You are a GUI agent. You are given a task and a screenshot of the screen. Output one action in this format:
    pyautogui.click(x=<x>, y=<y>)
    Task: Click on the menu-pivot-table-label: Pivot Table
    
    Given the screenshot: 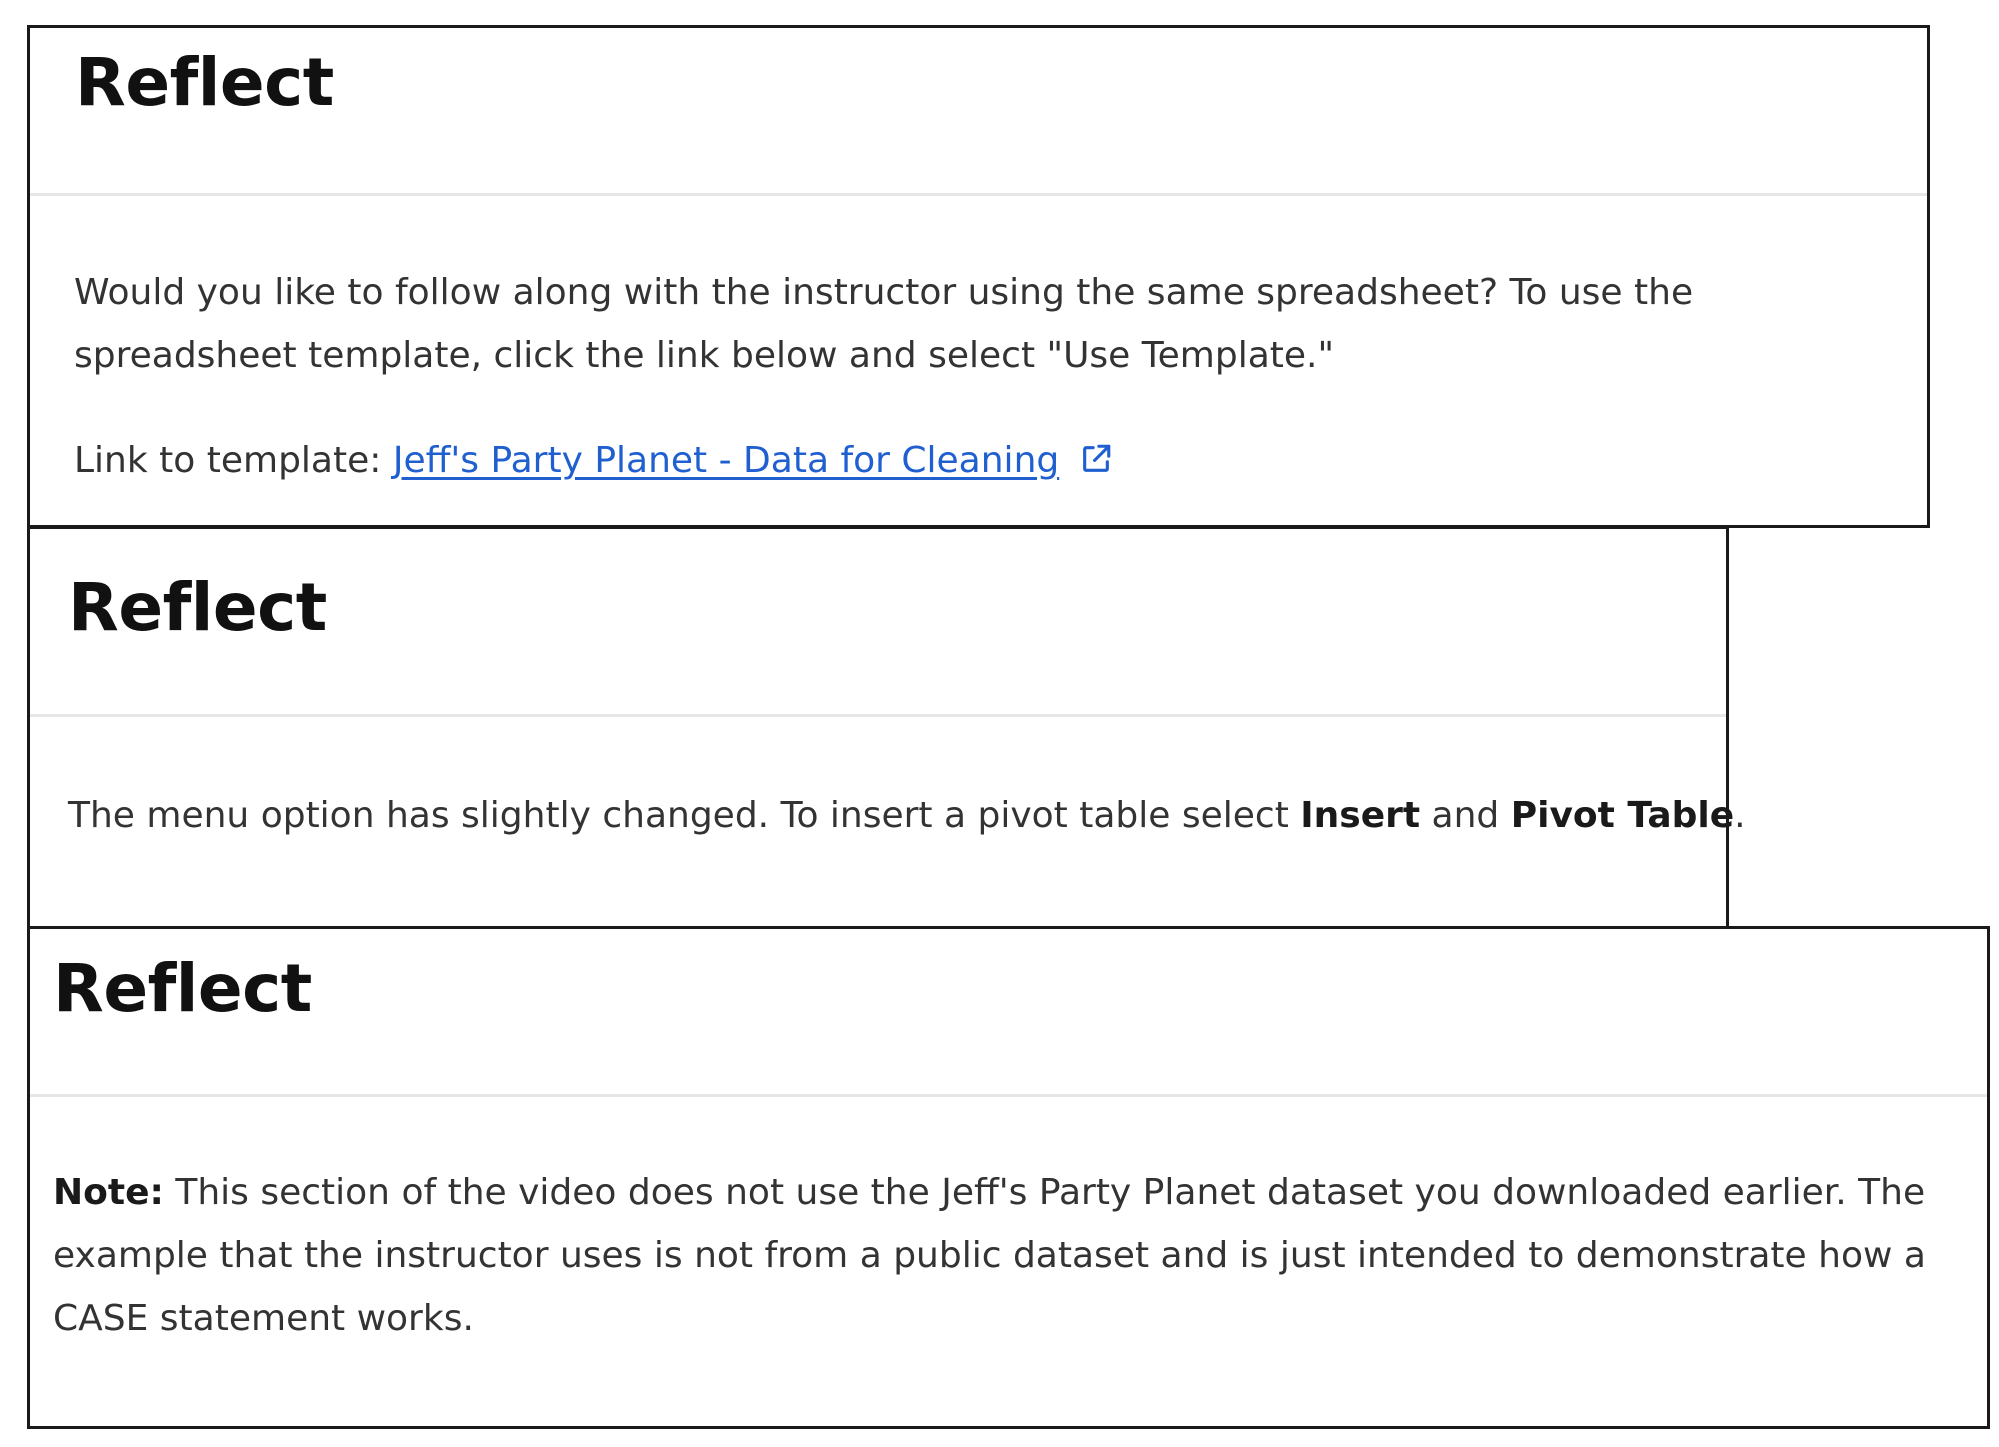 What is the action you would take?
    pyautogui.click(x=1622, y=815)
    